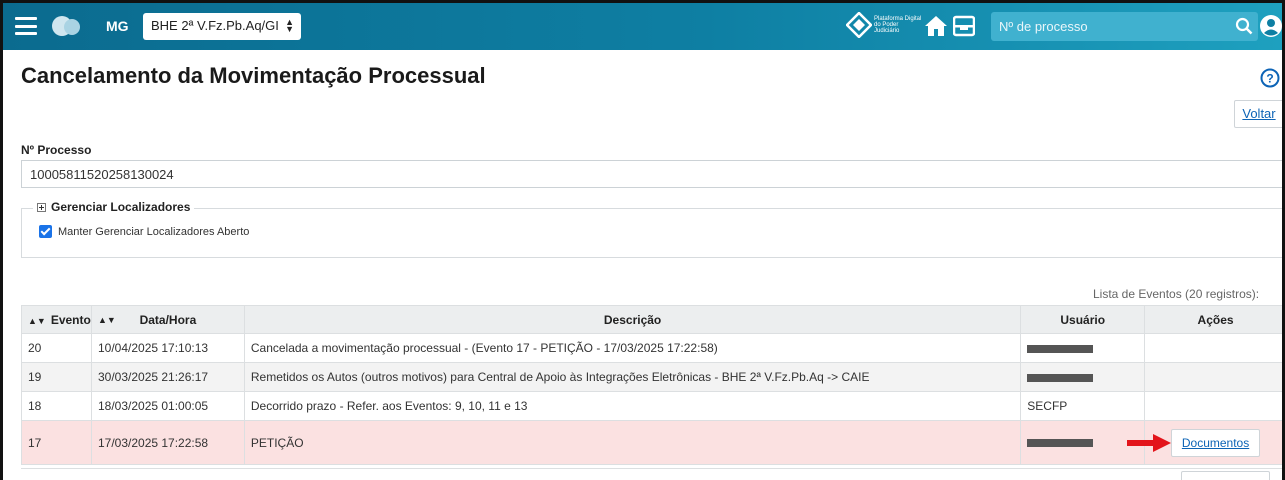  Describe the element at coordinates (45, 231) in the screenshot. I see `keep-open-checkbox` at that location.